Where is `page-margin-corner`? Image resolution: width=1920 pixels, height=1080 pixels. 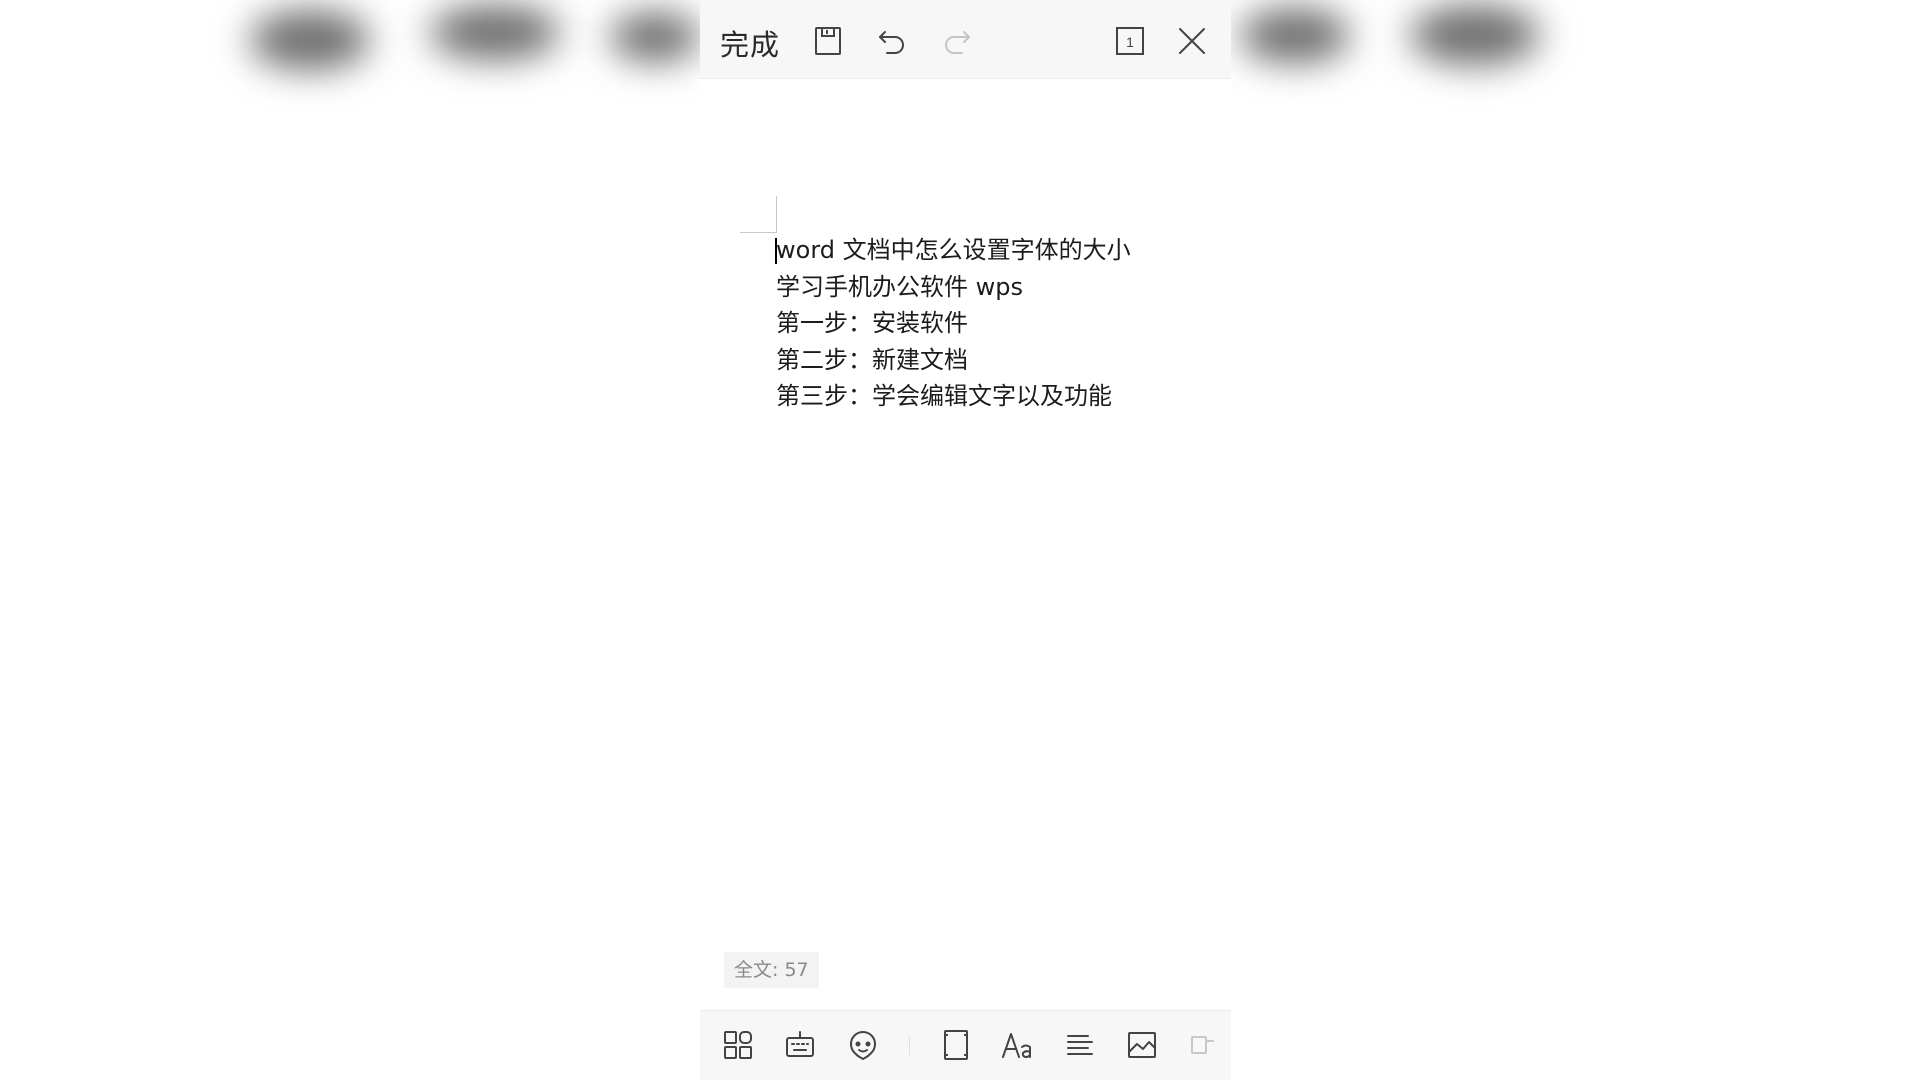 page-margin-corner is located at coordinates (758, 214).